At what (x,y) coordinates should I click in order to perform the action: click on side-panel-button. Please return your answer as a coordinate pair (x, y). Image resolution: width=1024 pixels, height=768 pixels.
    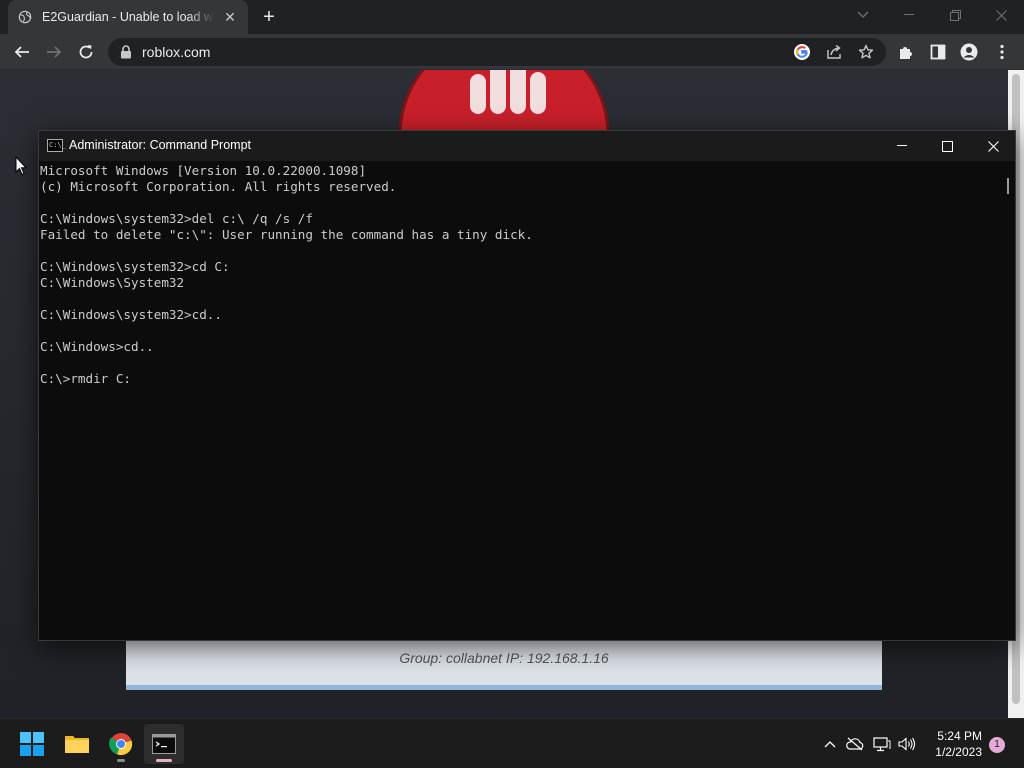
    Looking at the image, I should click on (938, 52).